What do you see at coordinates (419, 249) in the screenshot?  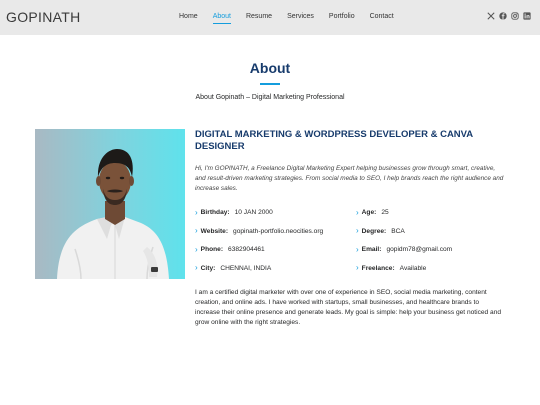 I see `email-link: gopidm78@gmail.com` at bounding box center [419, 249].